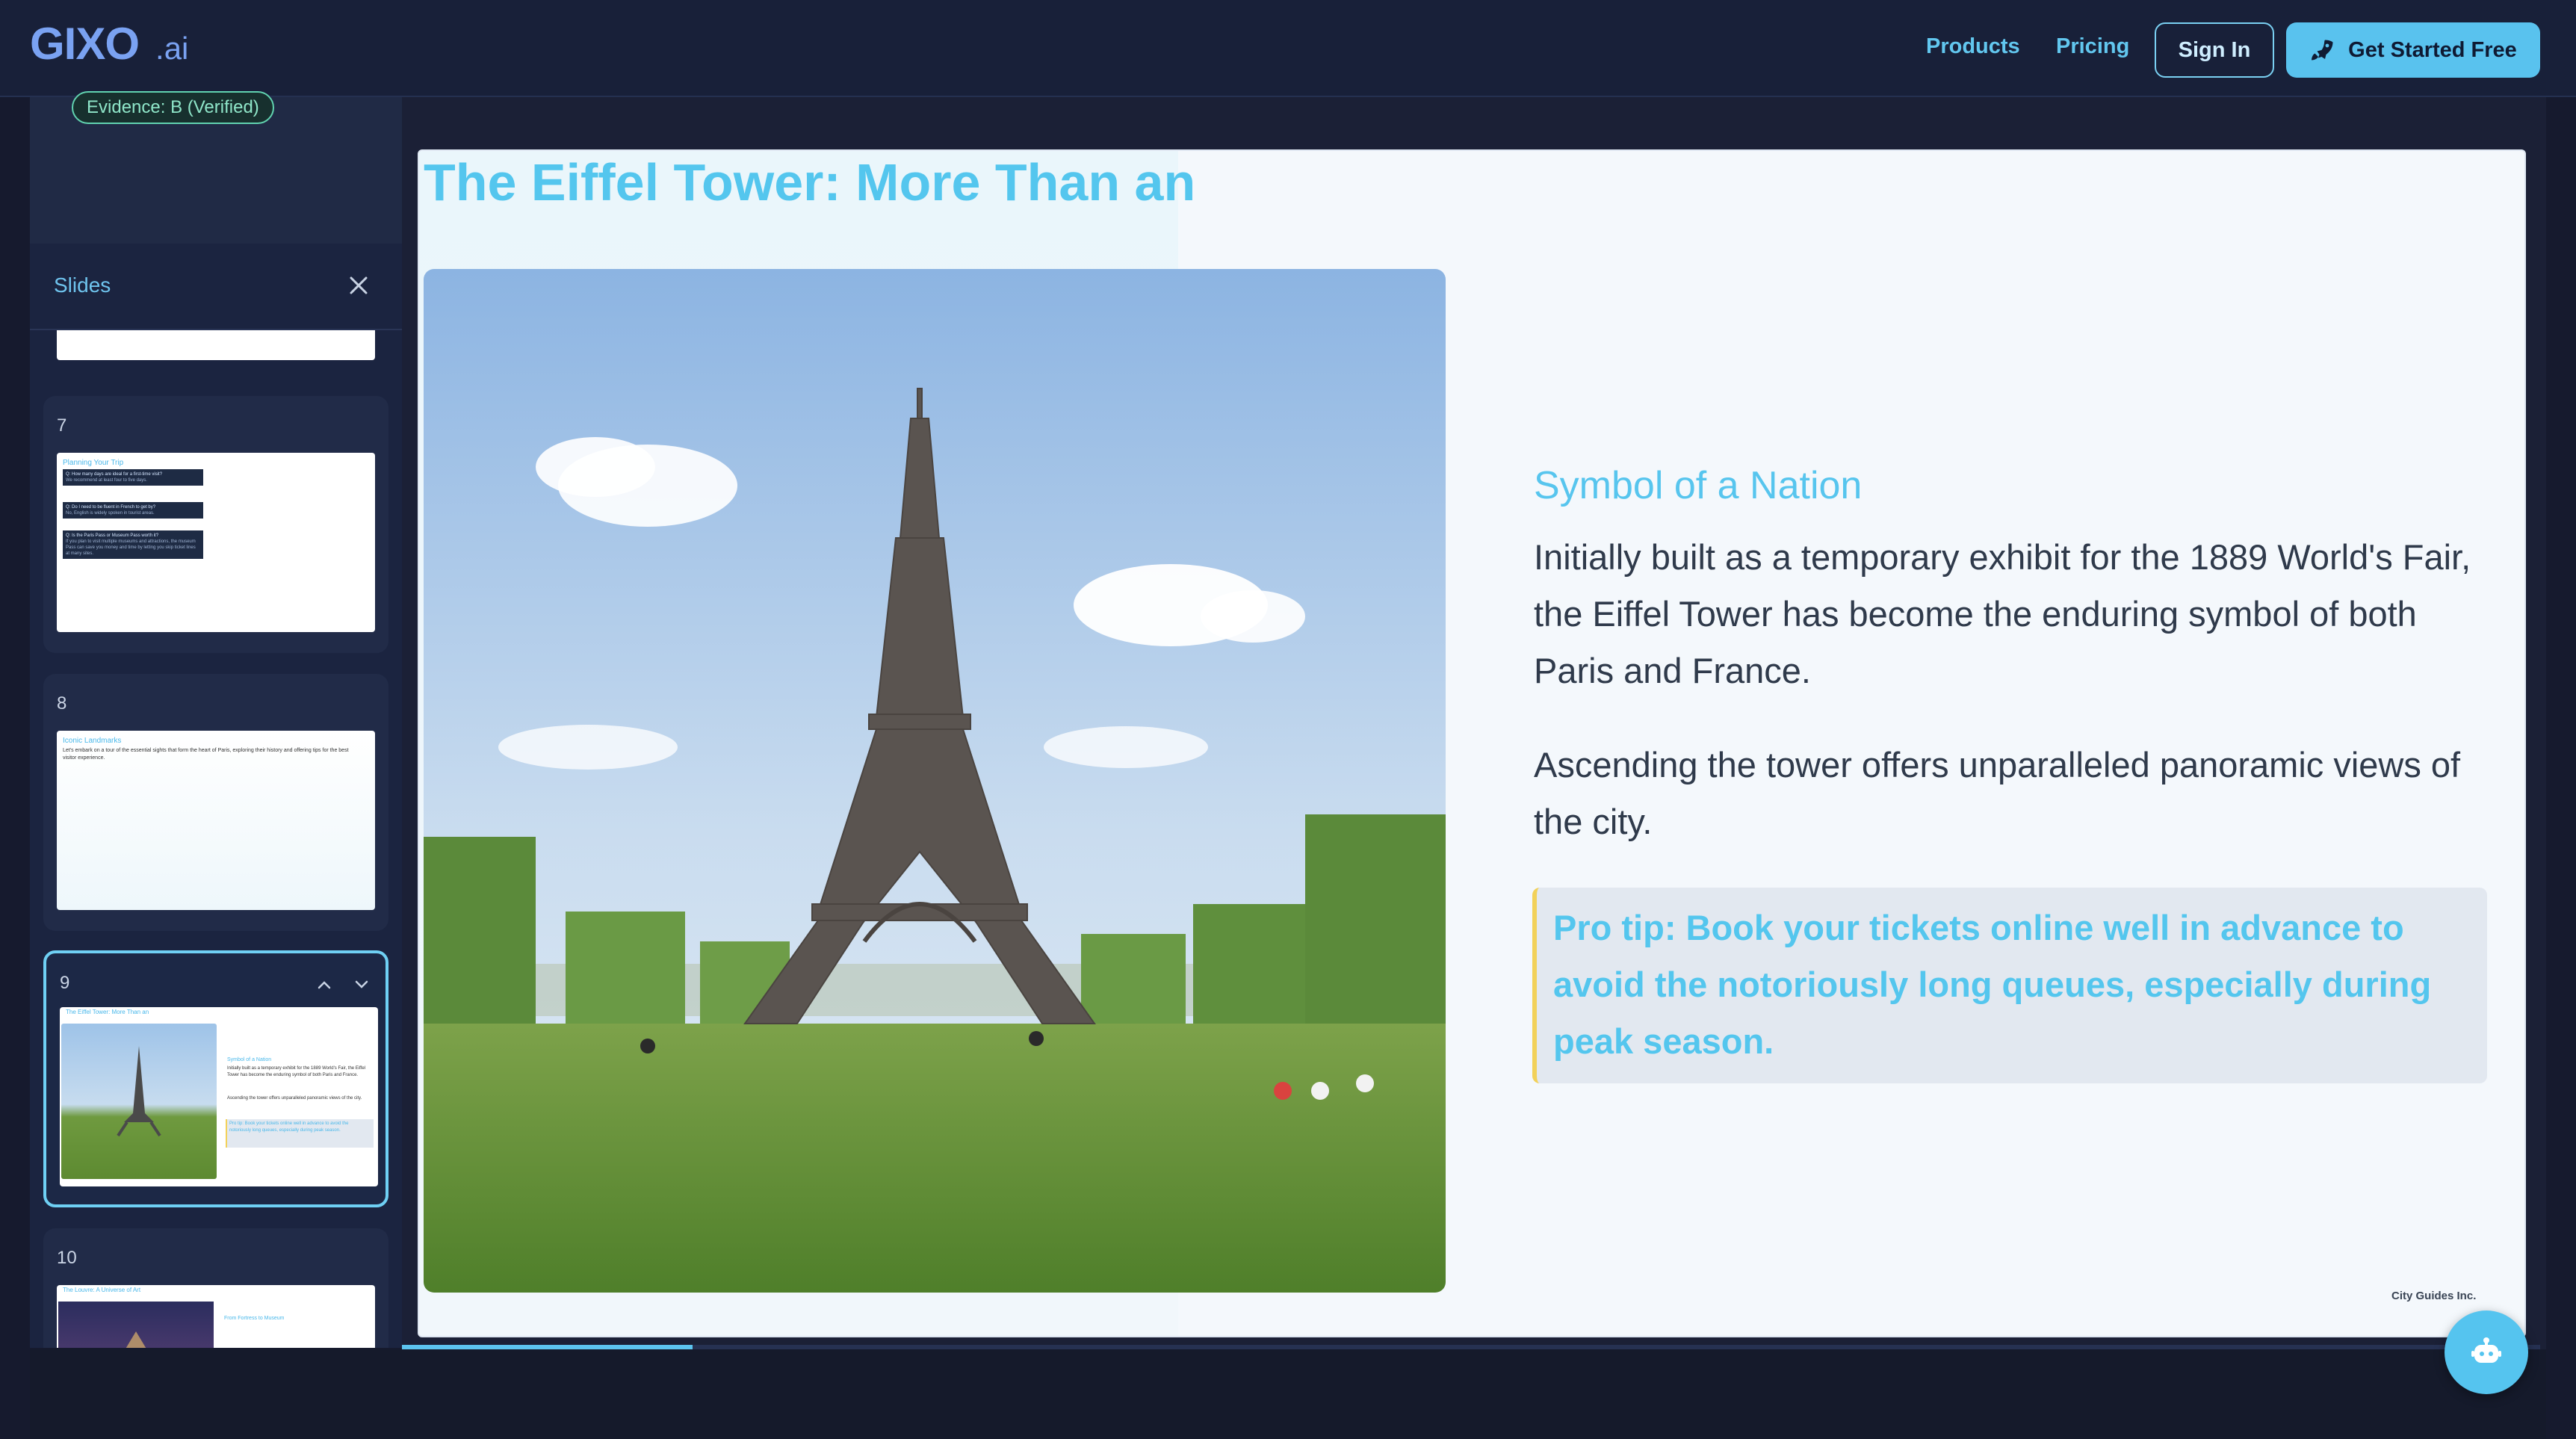 Image resolution: width=2576 pixels, height=1439 pixels. Describe the element at coordinates (85, 44) in the screenshot. I see `logo-wordmark: GIXO` at that location.